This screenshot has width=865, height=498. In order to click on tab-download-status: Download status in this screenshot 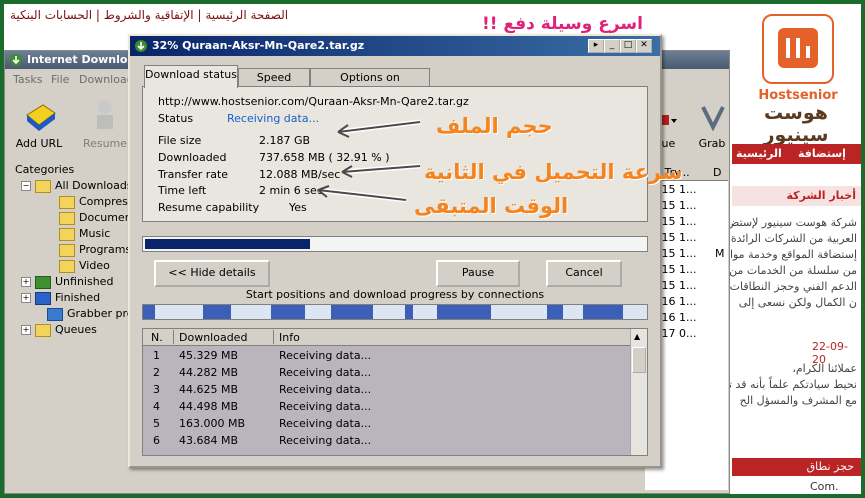, I will do `click(191, 76)`.